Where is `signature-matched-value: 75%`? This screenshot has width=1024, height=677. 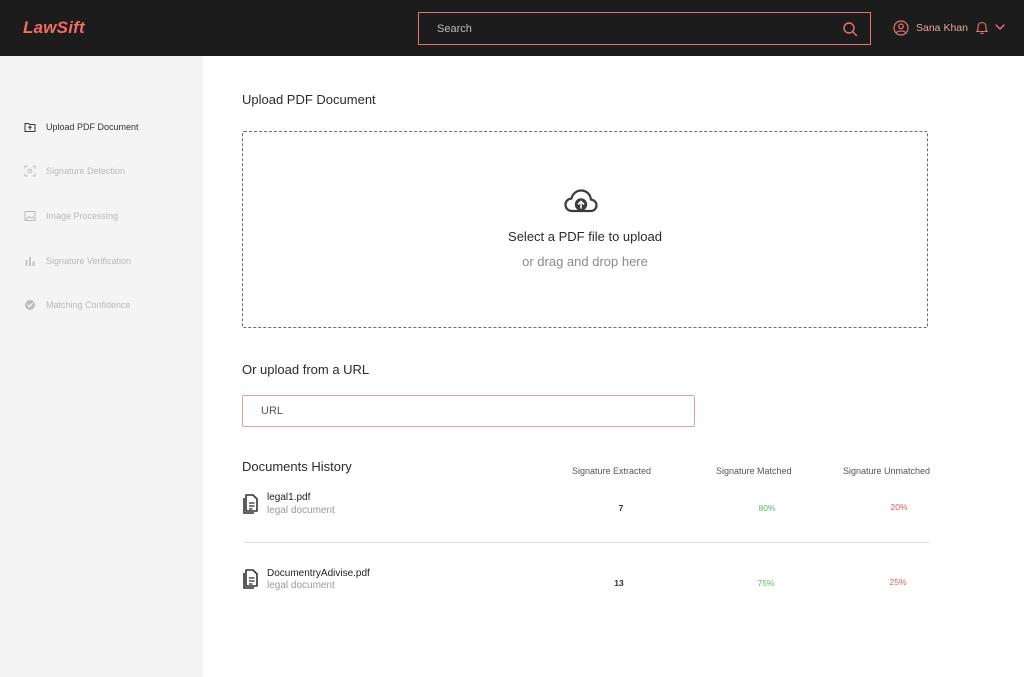 signature-matched-value: 75% is located at coordinates (766, 583).